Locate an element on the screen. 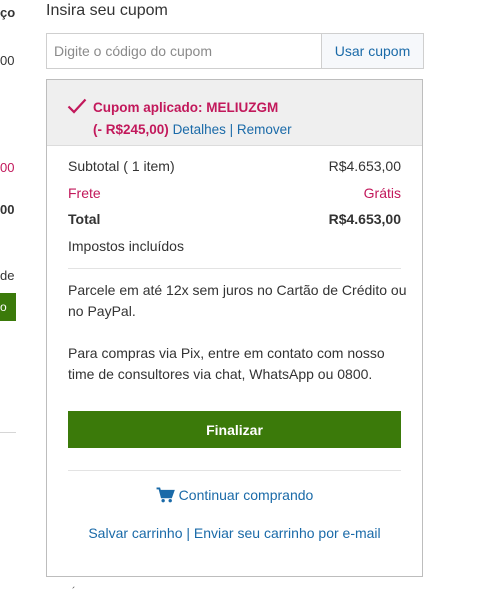 This screenshot has width=500, height=598. check-icon is located at coordinates (77, 106).